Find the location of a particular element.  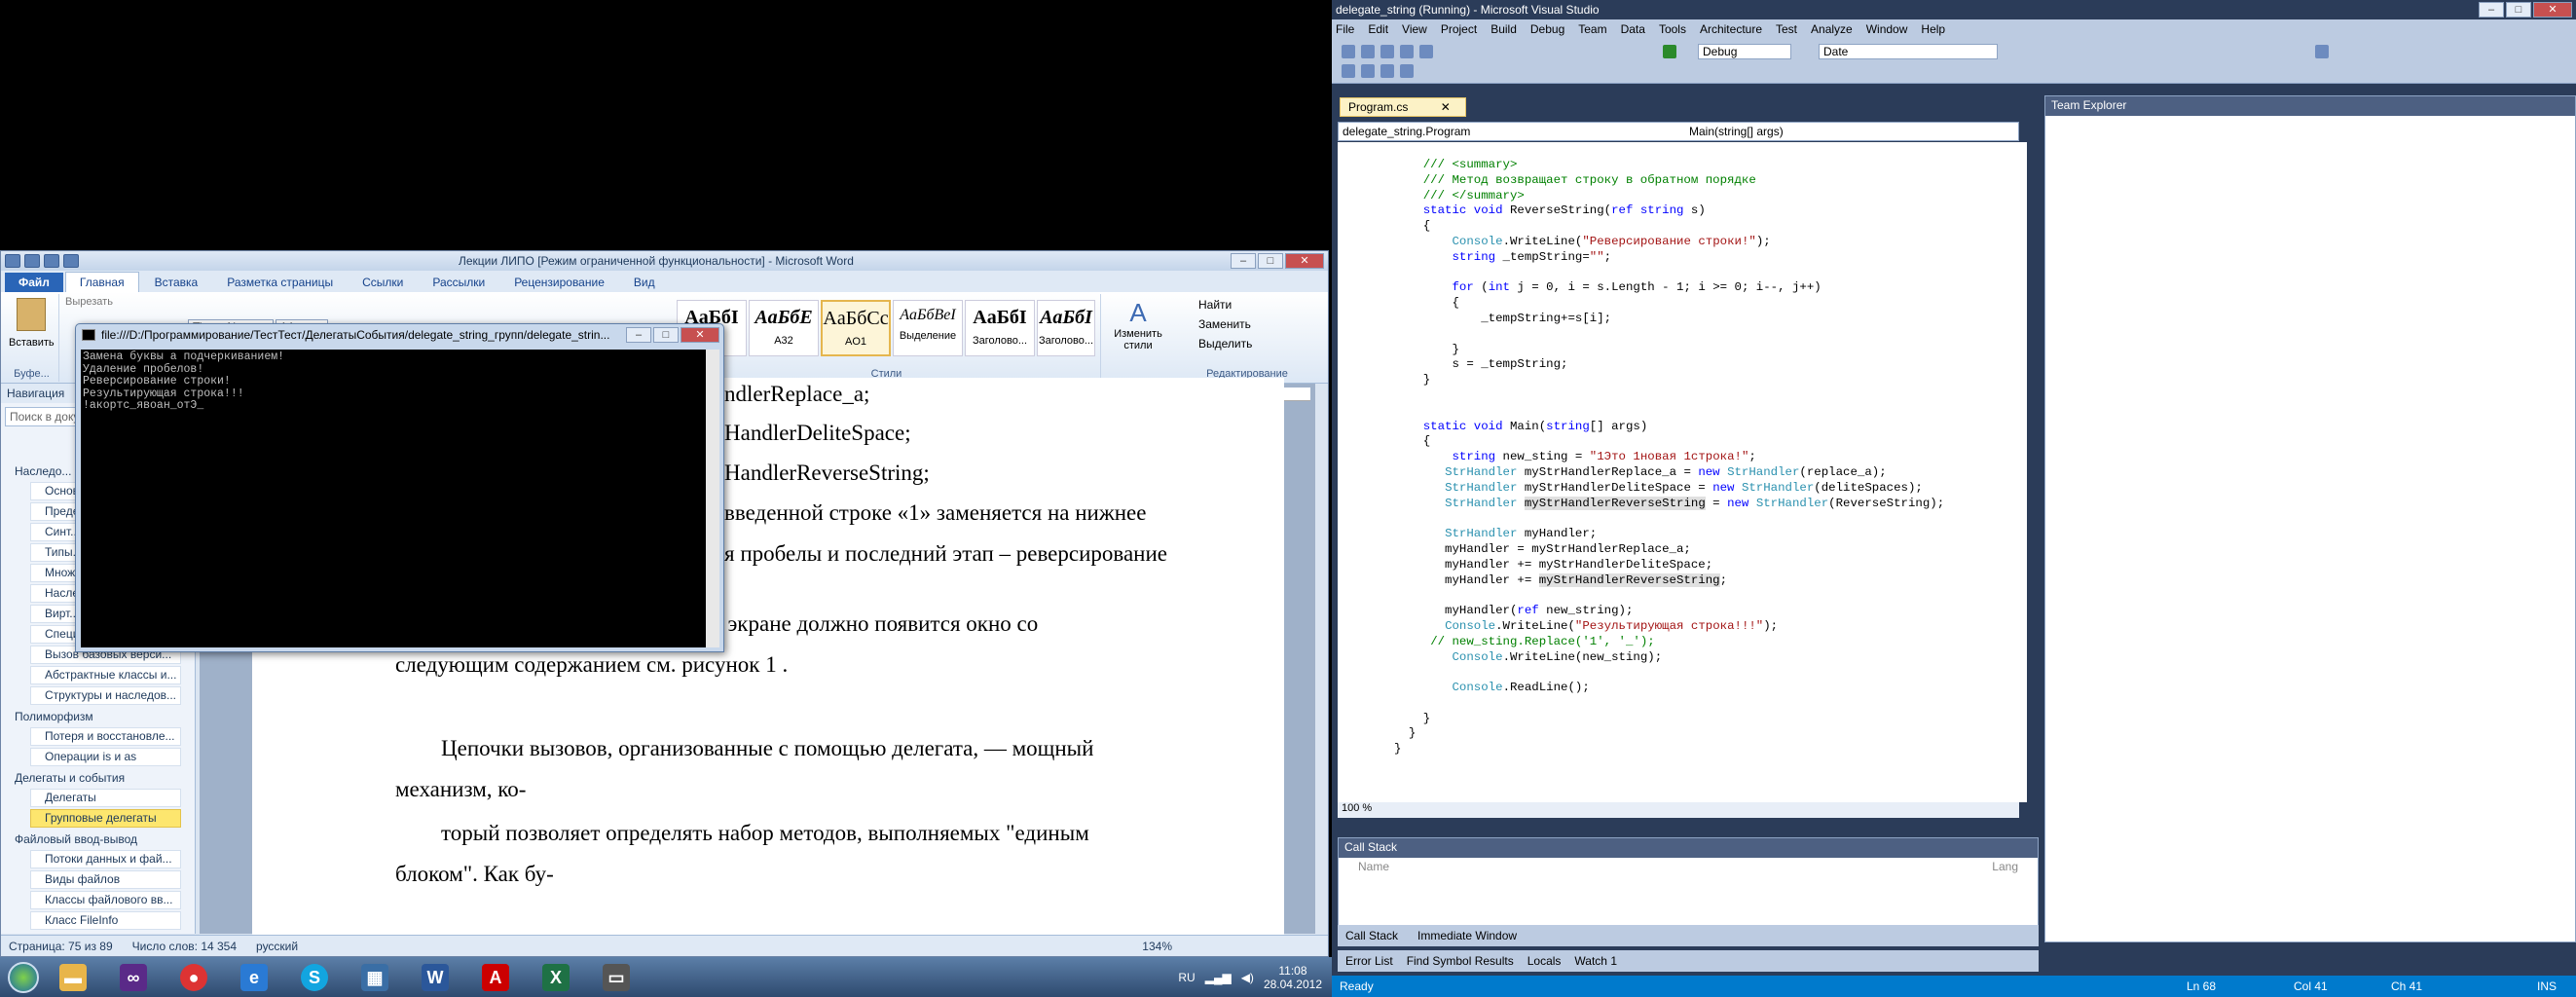

style-a32: AaБбE A32 is located at coordinates (784, 328).